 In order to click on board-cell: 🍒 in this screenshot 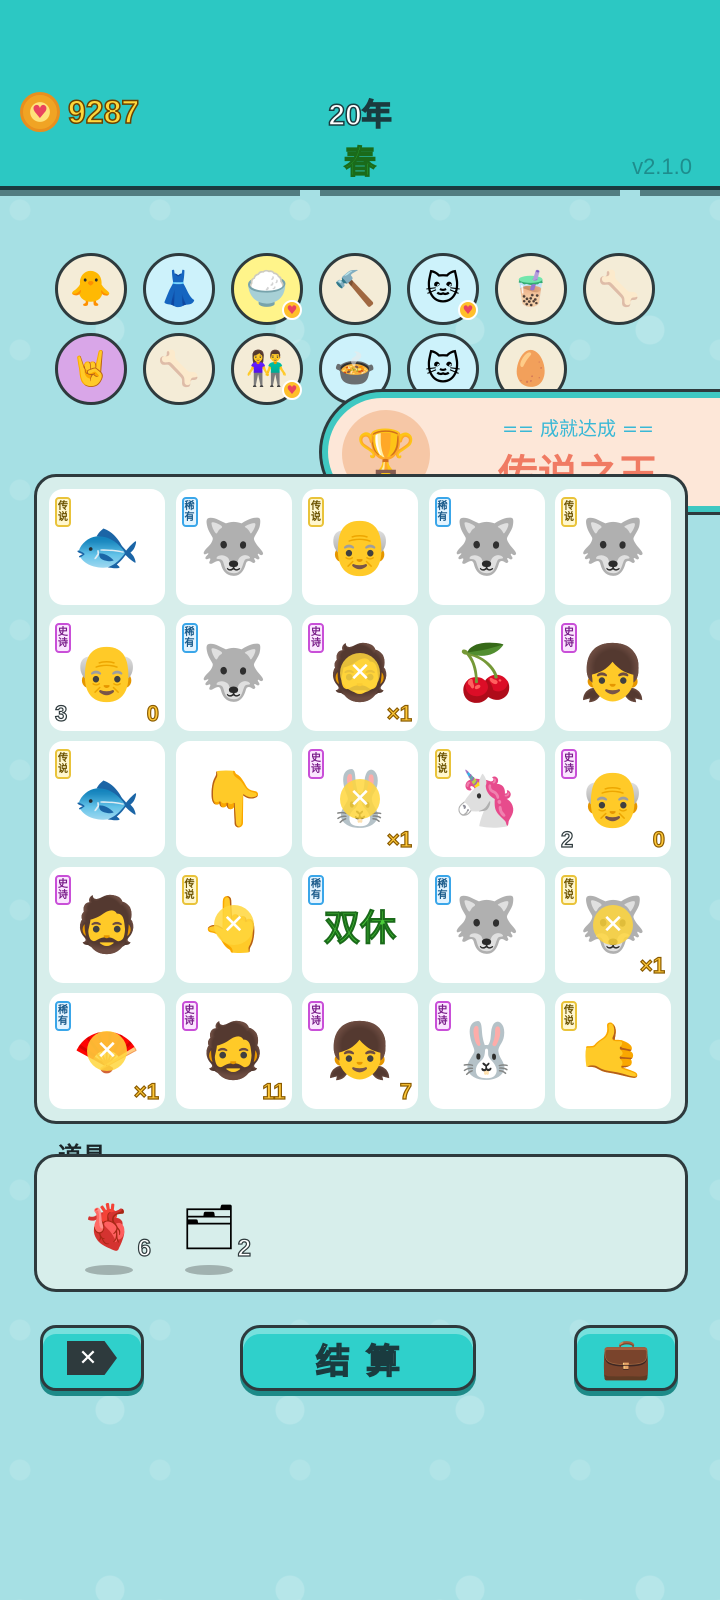, I will do `click(486, 673)`.